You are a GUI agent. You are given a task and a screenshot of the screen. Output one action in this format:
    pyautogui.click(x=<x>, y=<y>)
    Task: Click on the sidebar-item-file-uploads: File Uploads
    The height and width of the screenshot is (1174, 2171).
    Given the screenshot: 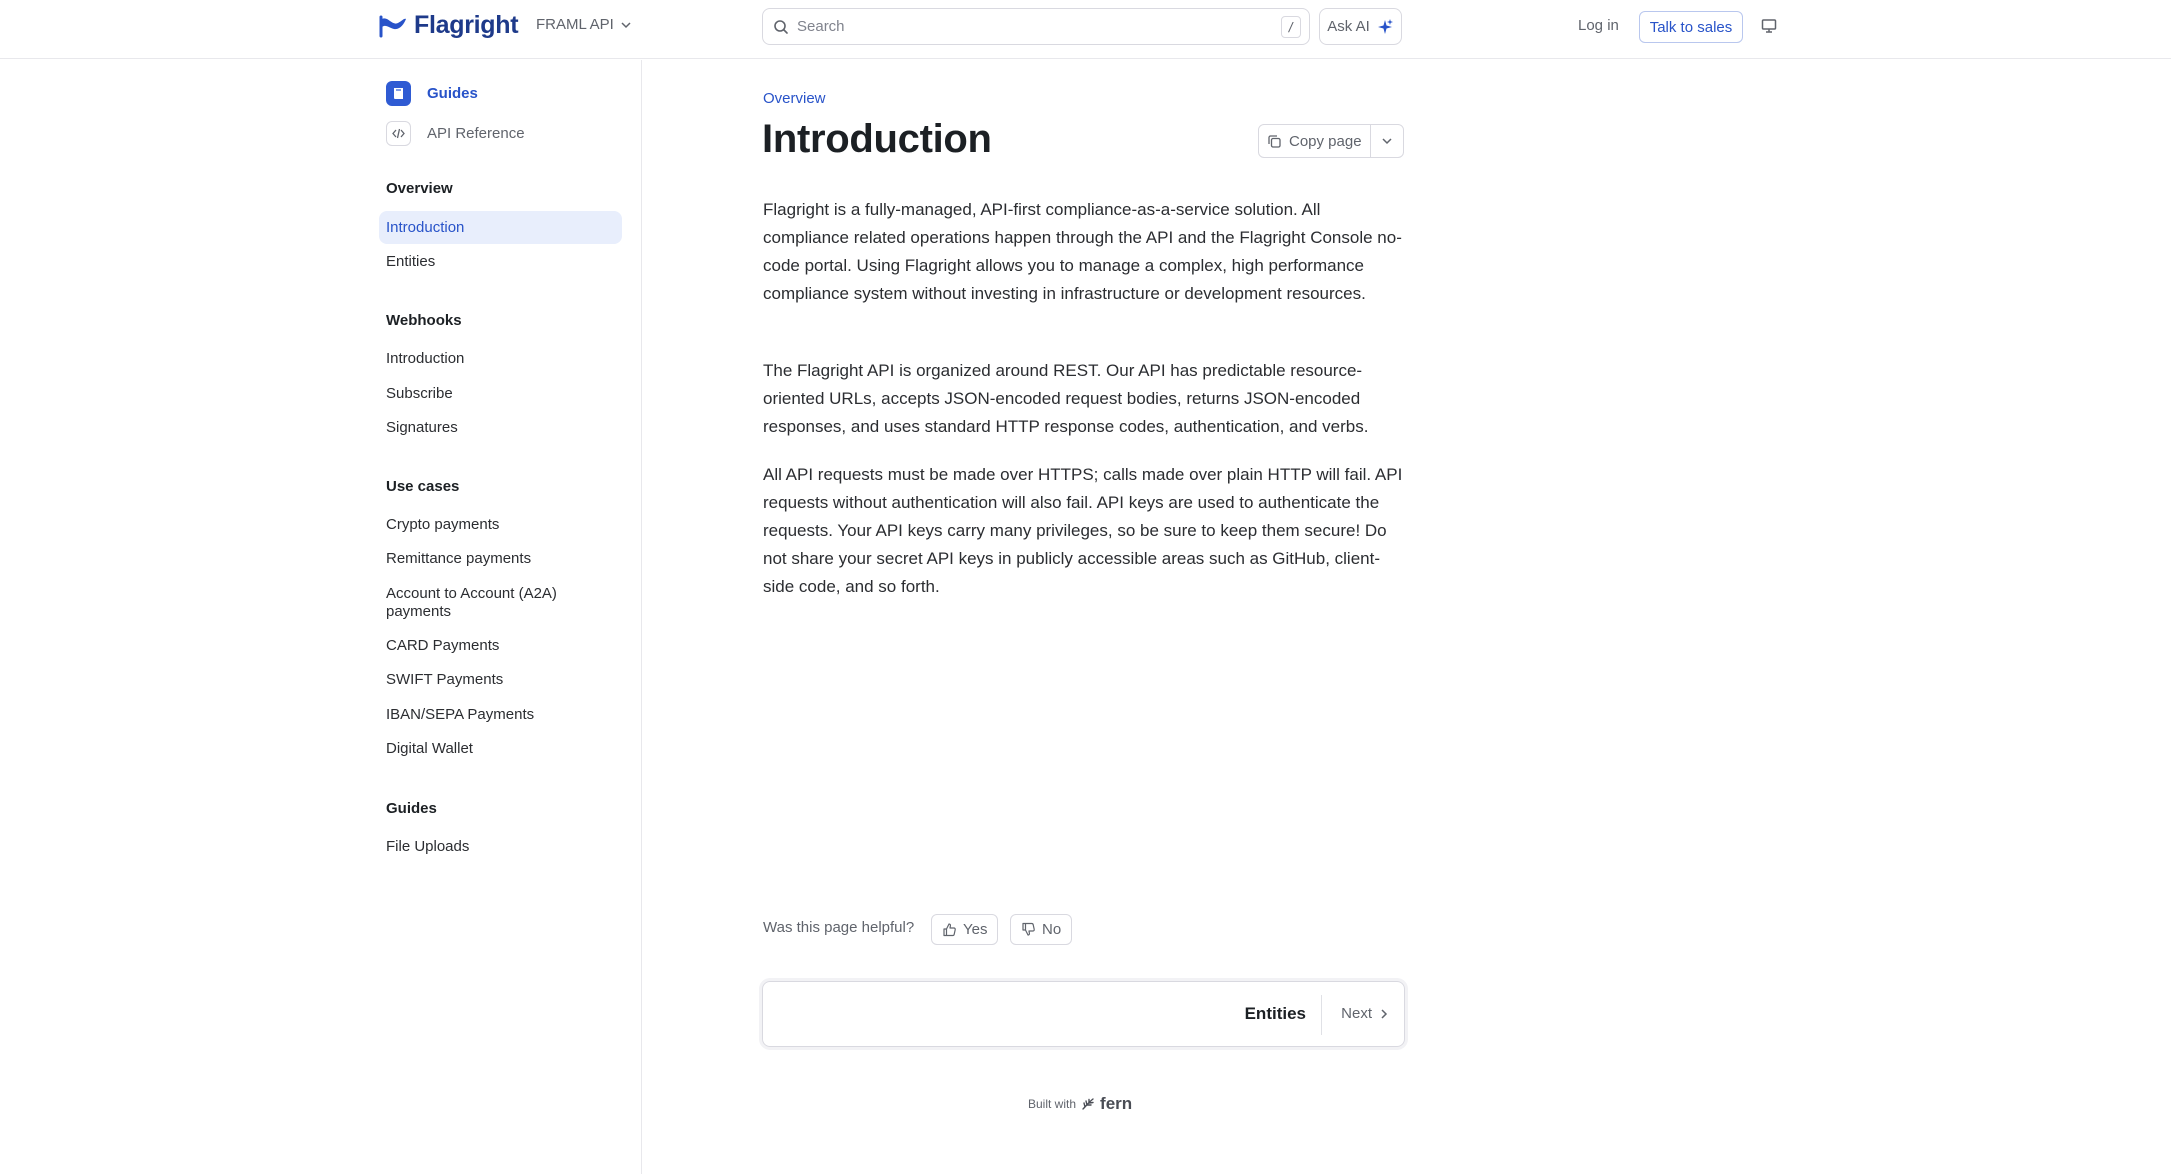 What is the action you would take?
    pyautogui.click(x=500, y=847)
    